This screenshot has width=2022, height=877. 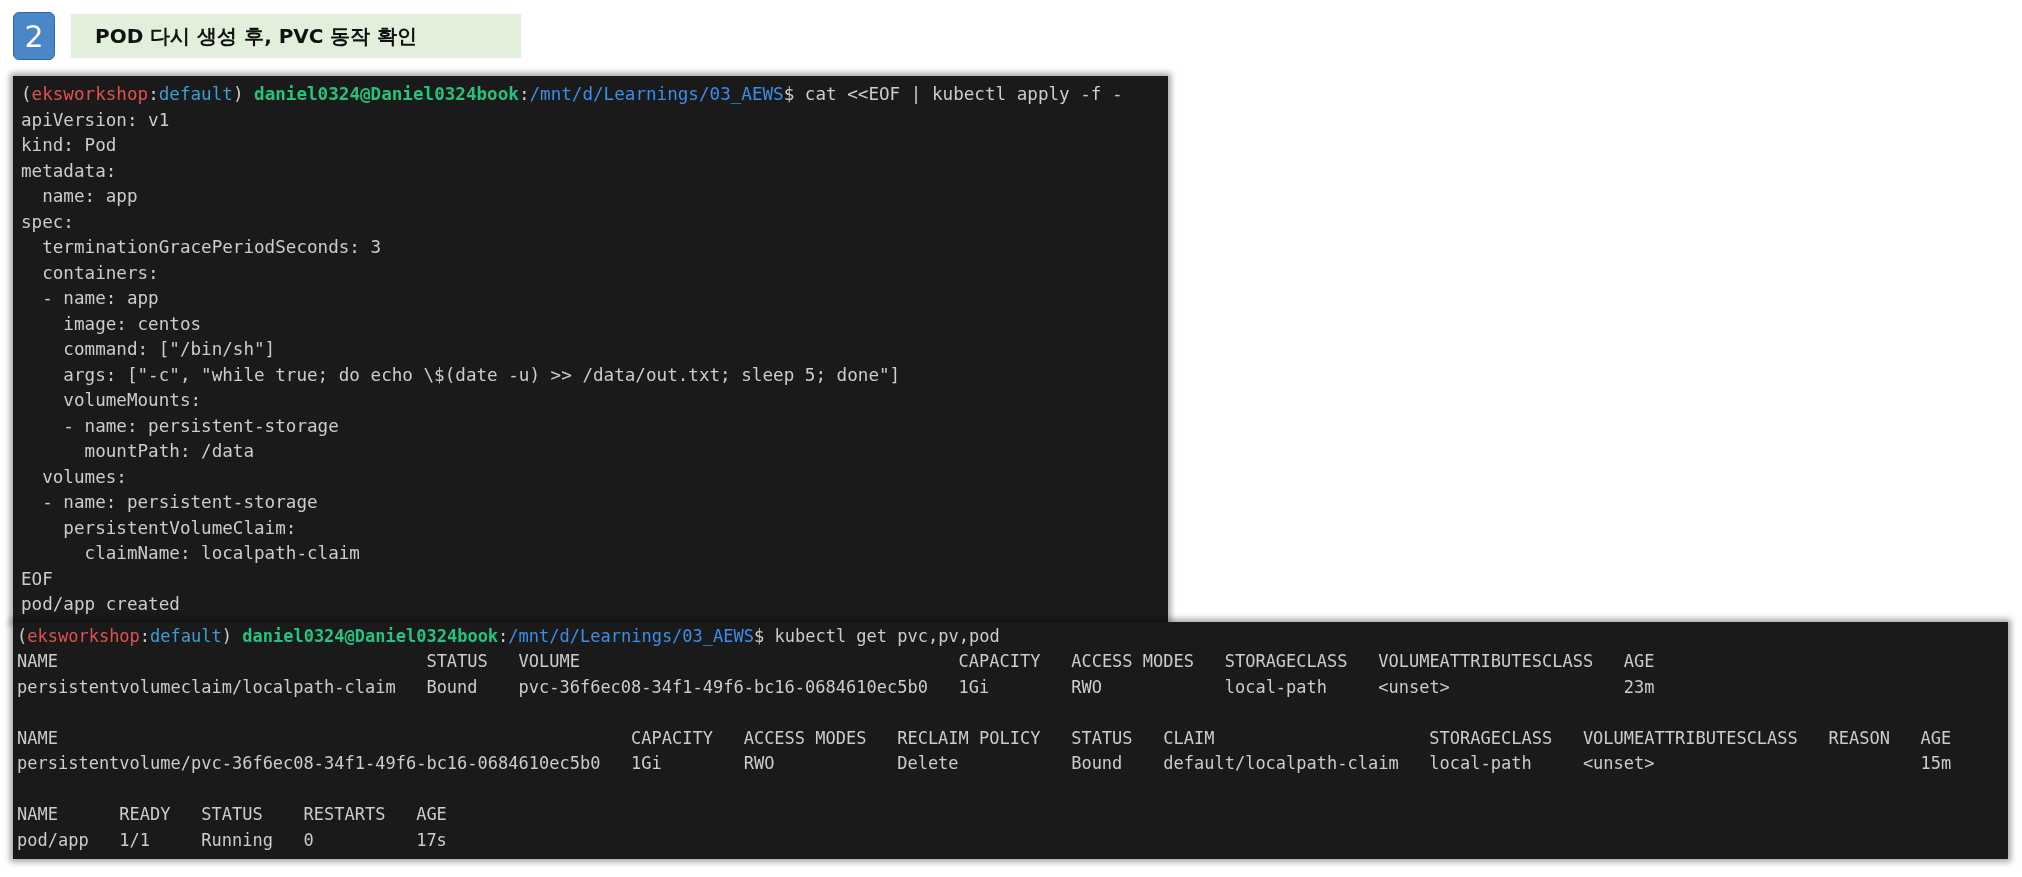 What do you see at coordinates (96, 120) in the screenshot?
I see `output-line: apiVersion: v1` at bounding box center [96, 120].